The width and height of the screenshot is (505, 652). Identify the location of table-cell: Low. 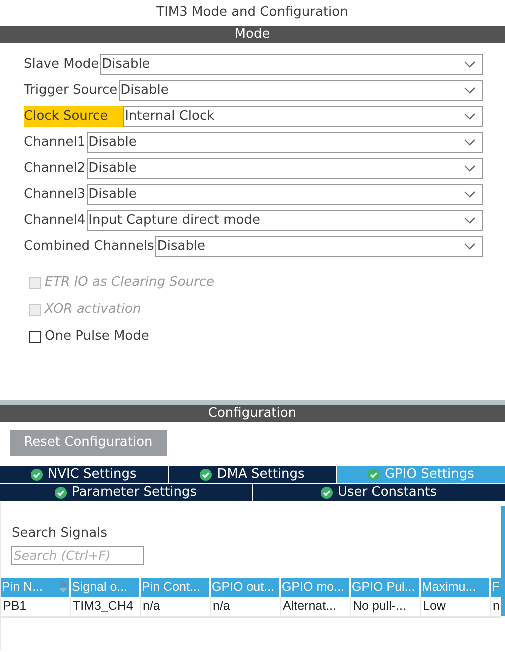
(456, 607).